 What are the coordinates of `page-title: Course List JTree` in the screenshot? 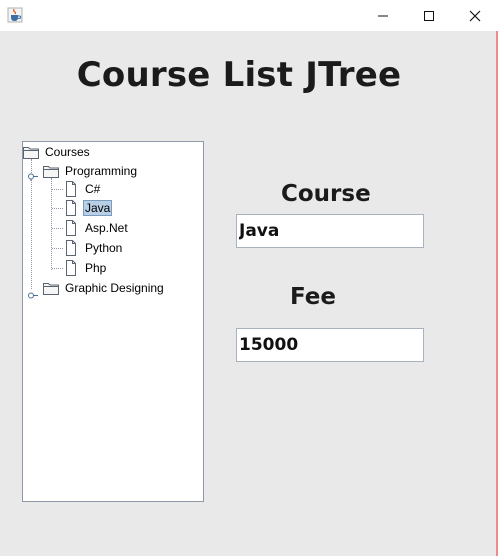 It's located at (239, 75).